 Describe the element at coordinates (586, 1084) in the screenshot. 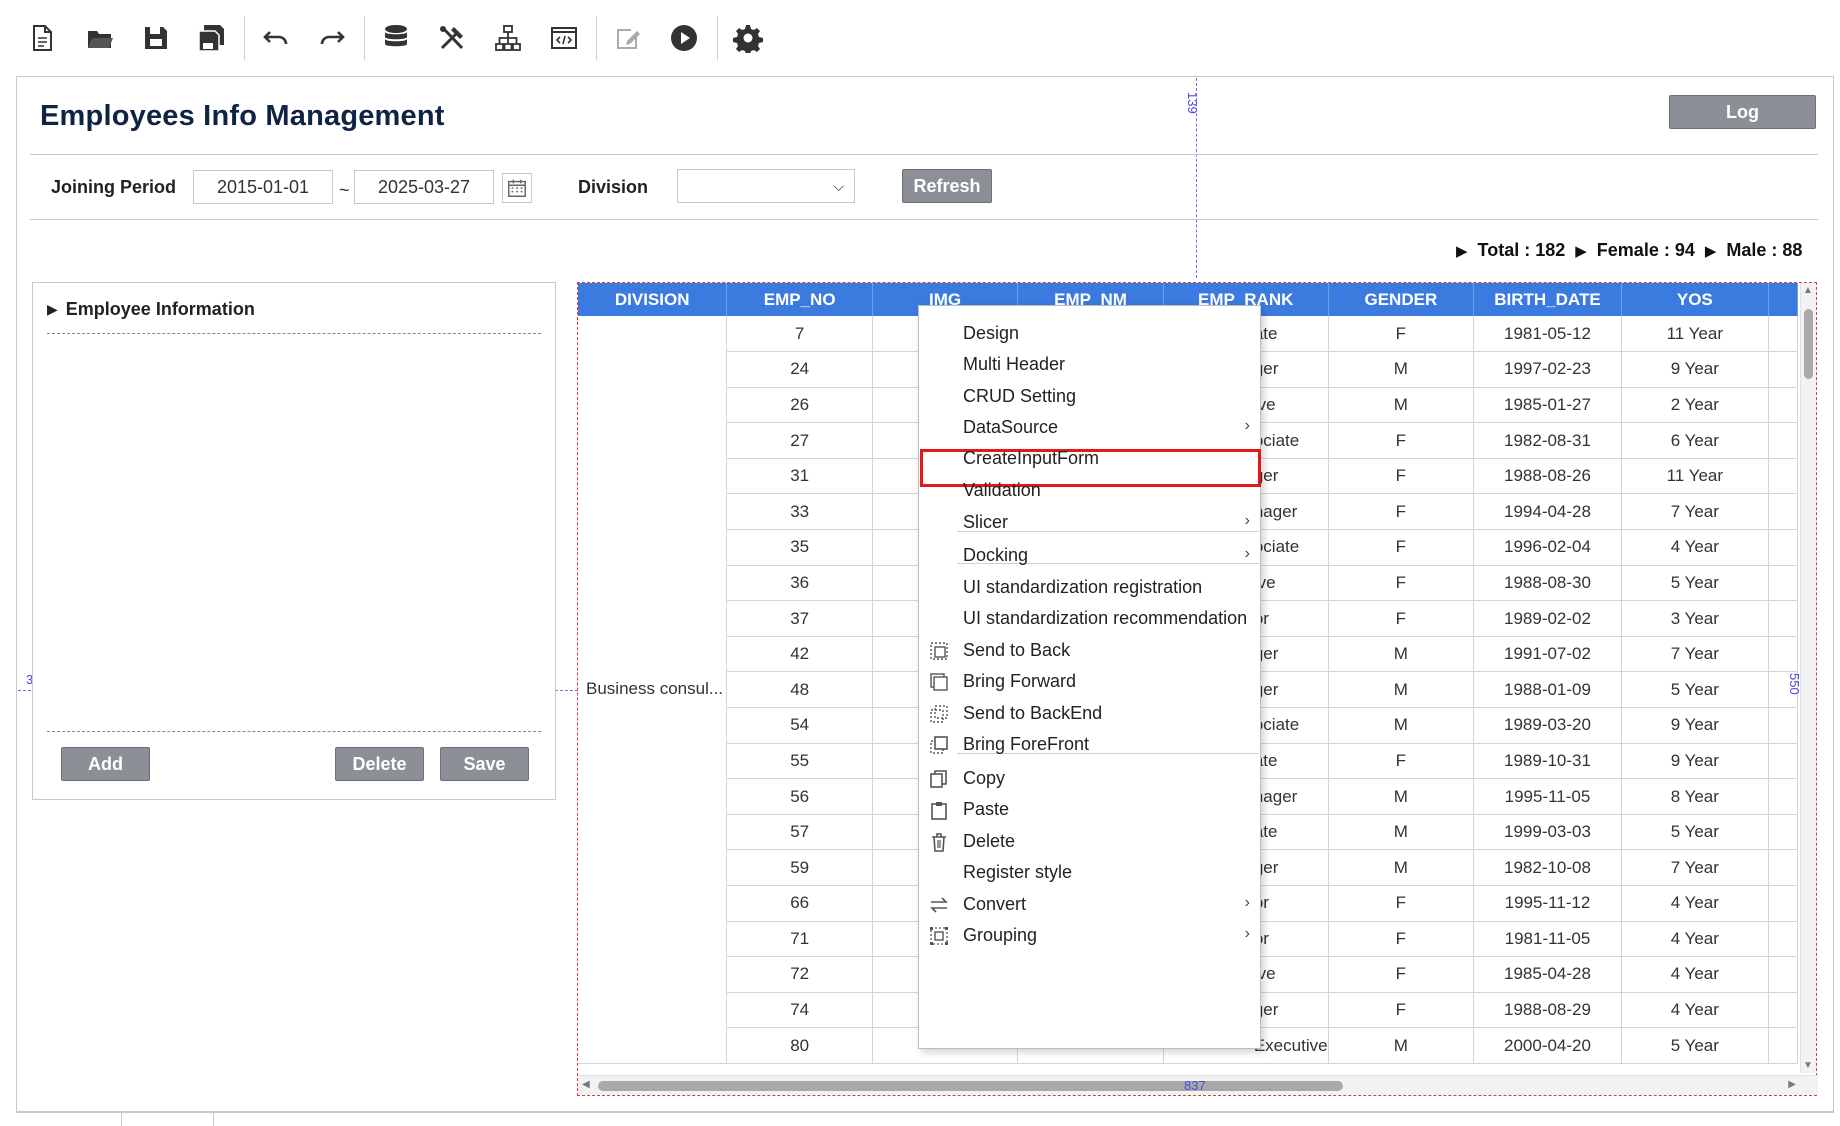

I see `scroll-left-icon: ◀` at that location.